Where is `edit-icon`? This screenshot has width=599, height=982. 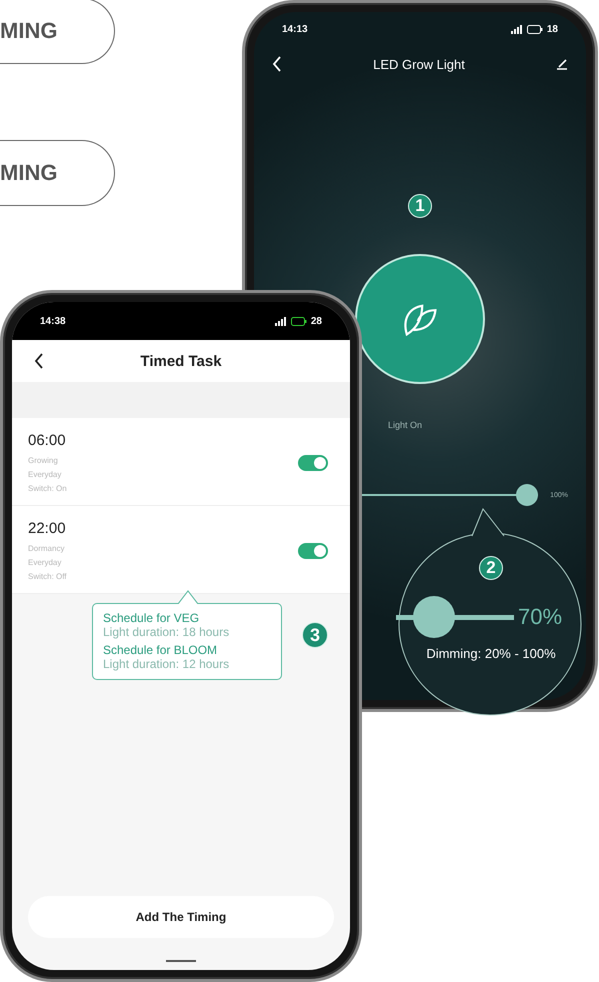
edit-icon is located at coordinates (562, 64).